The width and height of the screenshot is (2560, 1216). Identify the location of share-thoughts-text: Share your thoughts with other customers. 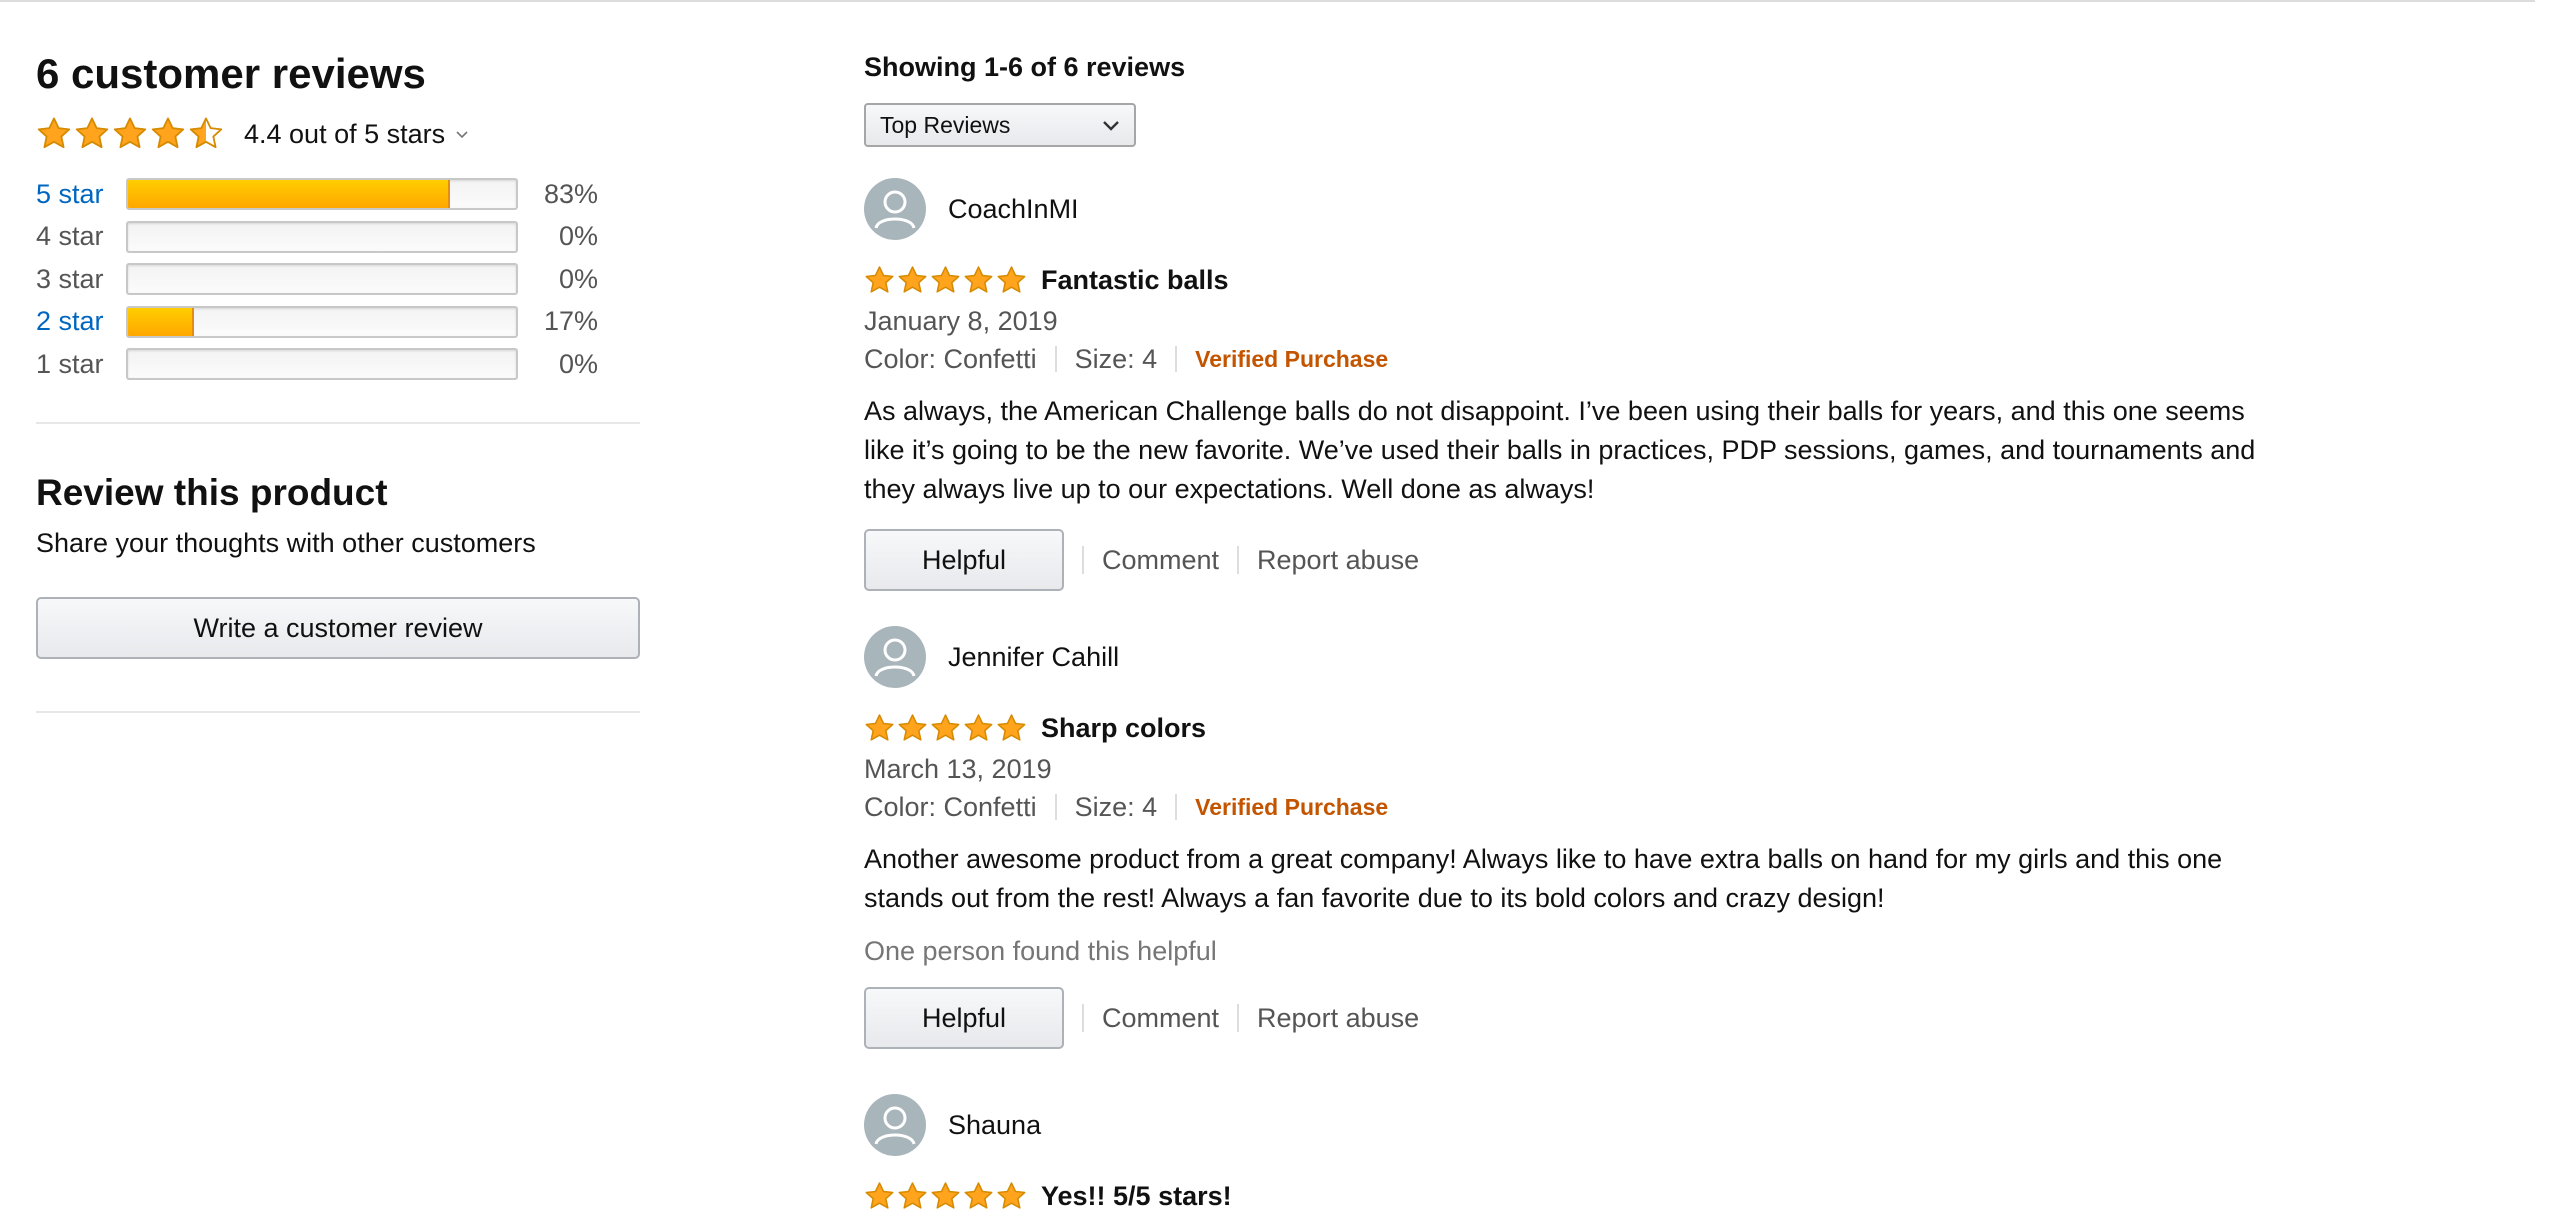
(286, 543).